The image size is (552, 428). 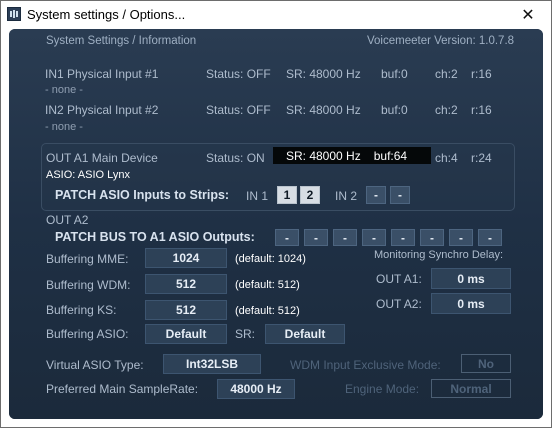 I want to click on in2-r: r:16, so click(x=481, y=110).